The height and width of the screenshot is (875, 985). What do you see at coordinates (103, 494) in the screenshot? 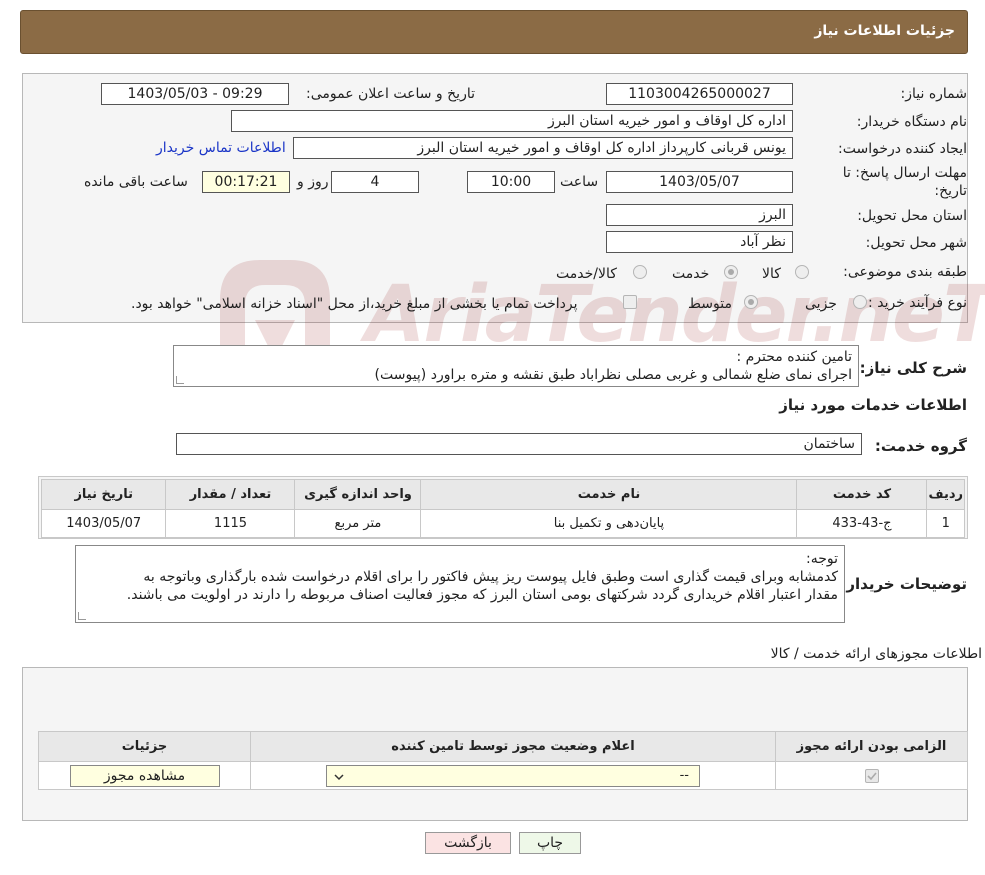
I see `col-need-date: تاریخ نیاز` at bounding box center [103, 494].